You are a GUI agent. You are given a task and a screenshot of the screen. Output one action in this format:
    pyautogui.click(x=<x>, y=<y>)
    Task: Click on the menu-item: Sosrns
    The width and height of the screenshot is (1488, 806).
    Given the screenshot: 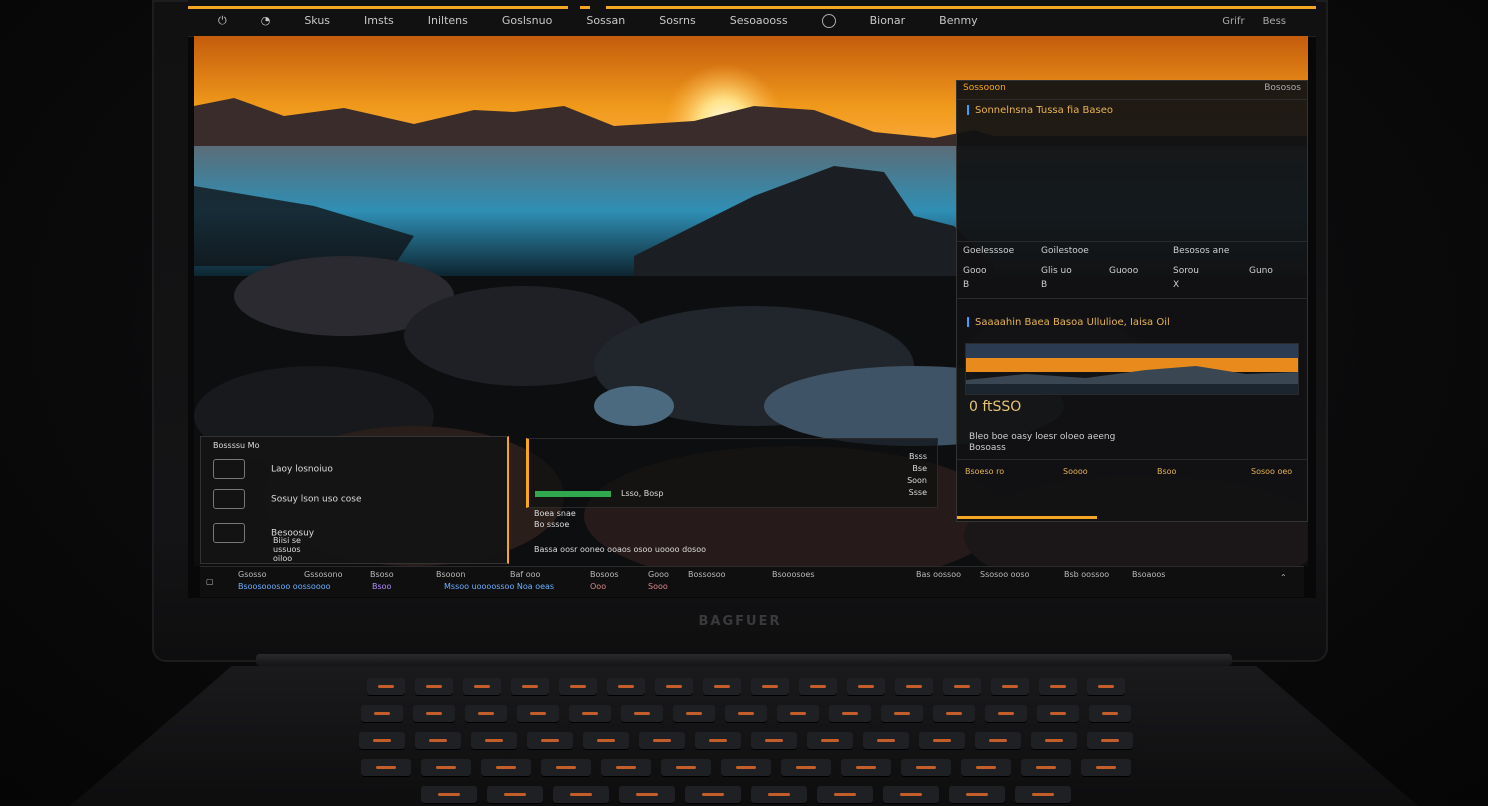 What is the action you would take?
    pyautogui.click(x=677, y=22)
    